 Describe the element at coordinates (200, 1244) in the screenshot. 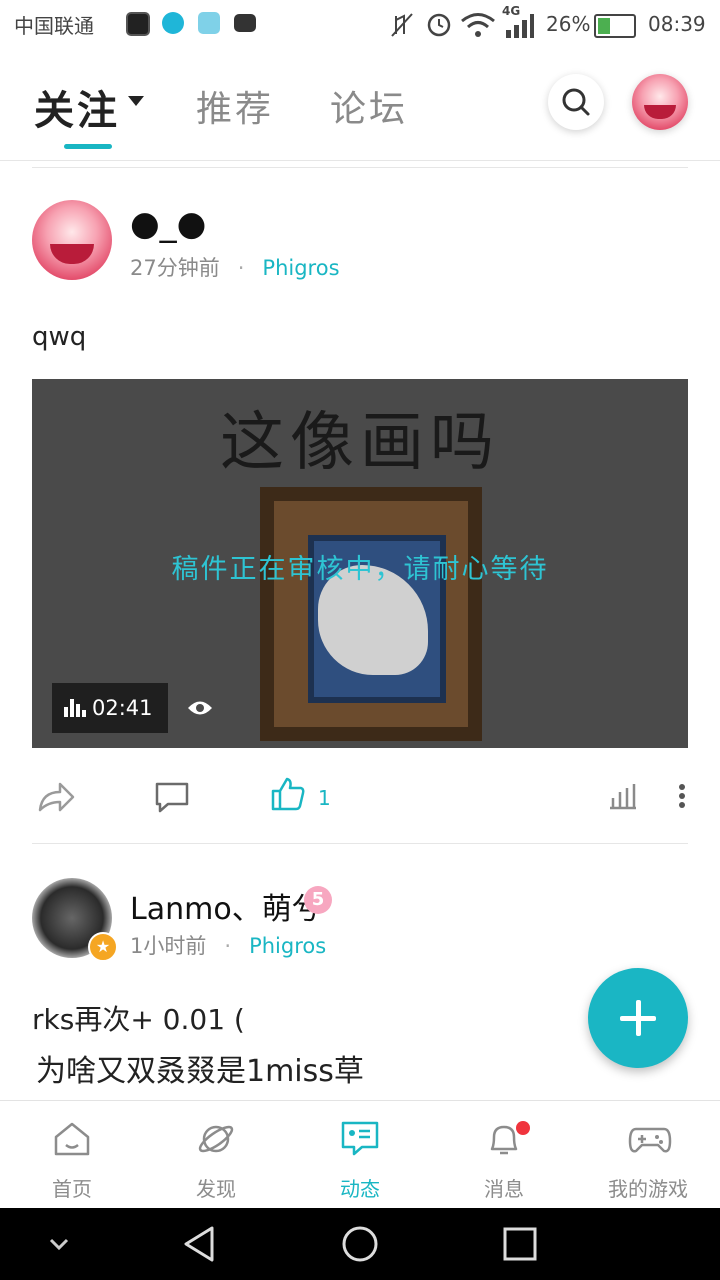

I see `back-icon` at that location.